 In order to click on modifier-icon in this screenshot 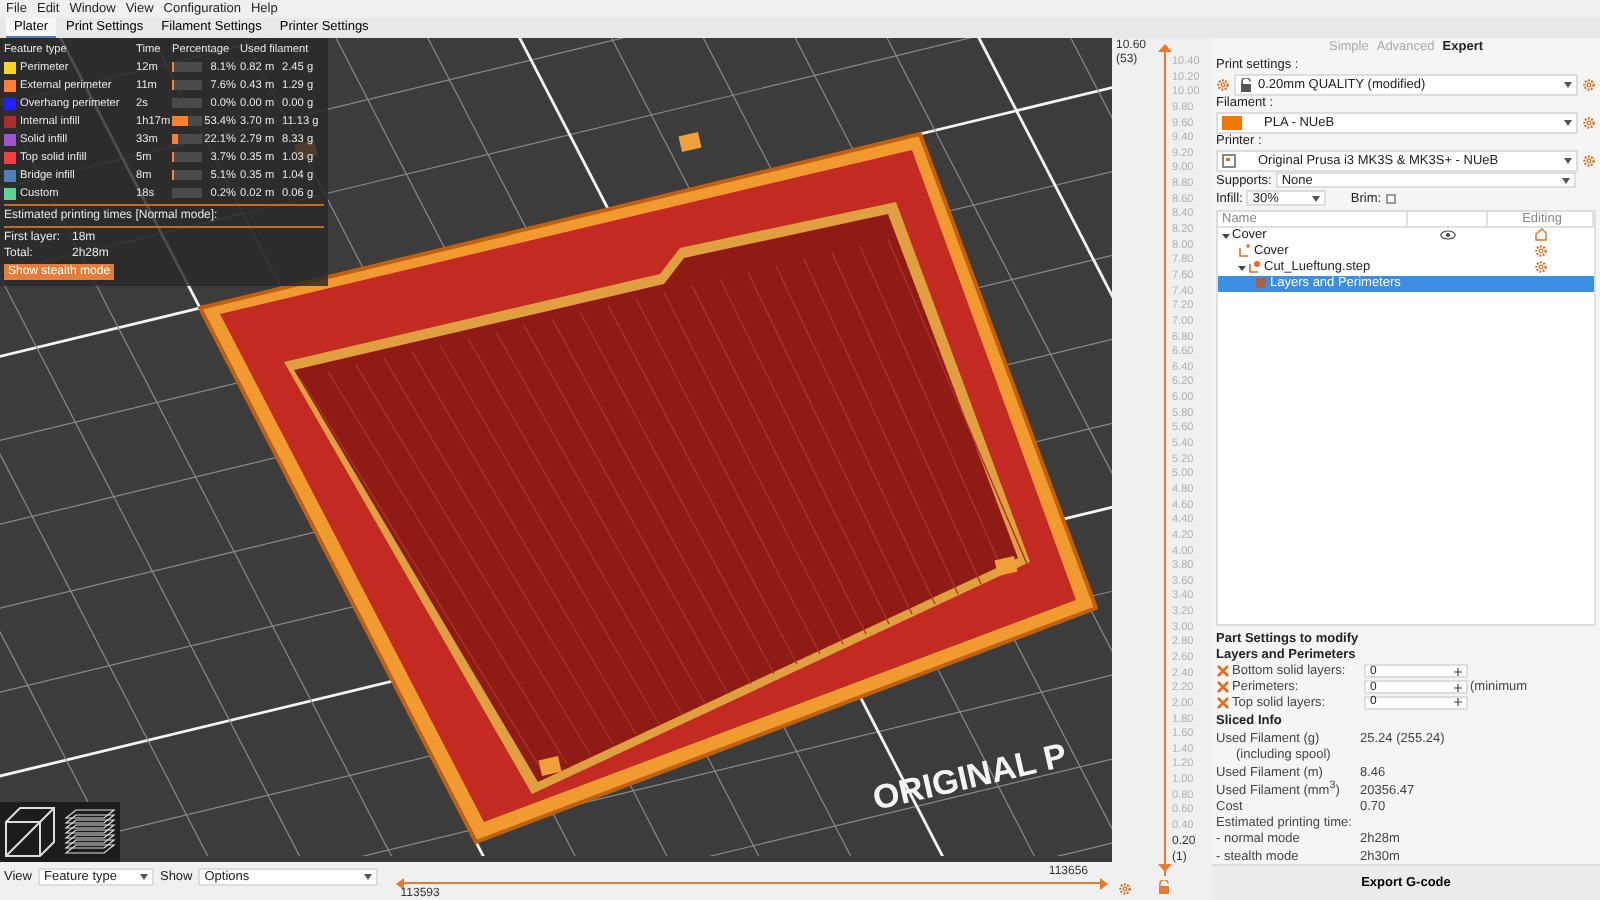, I will do `click(1255, 267)`.